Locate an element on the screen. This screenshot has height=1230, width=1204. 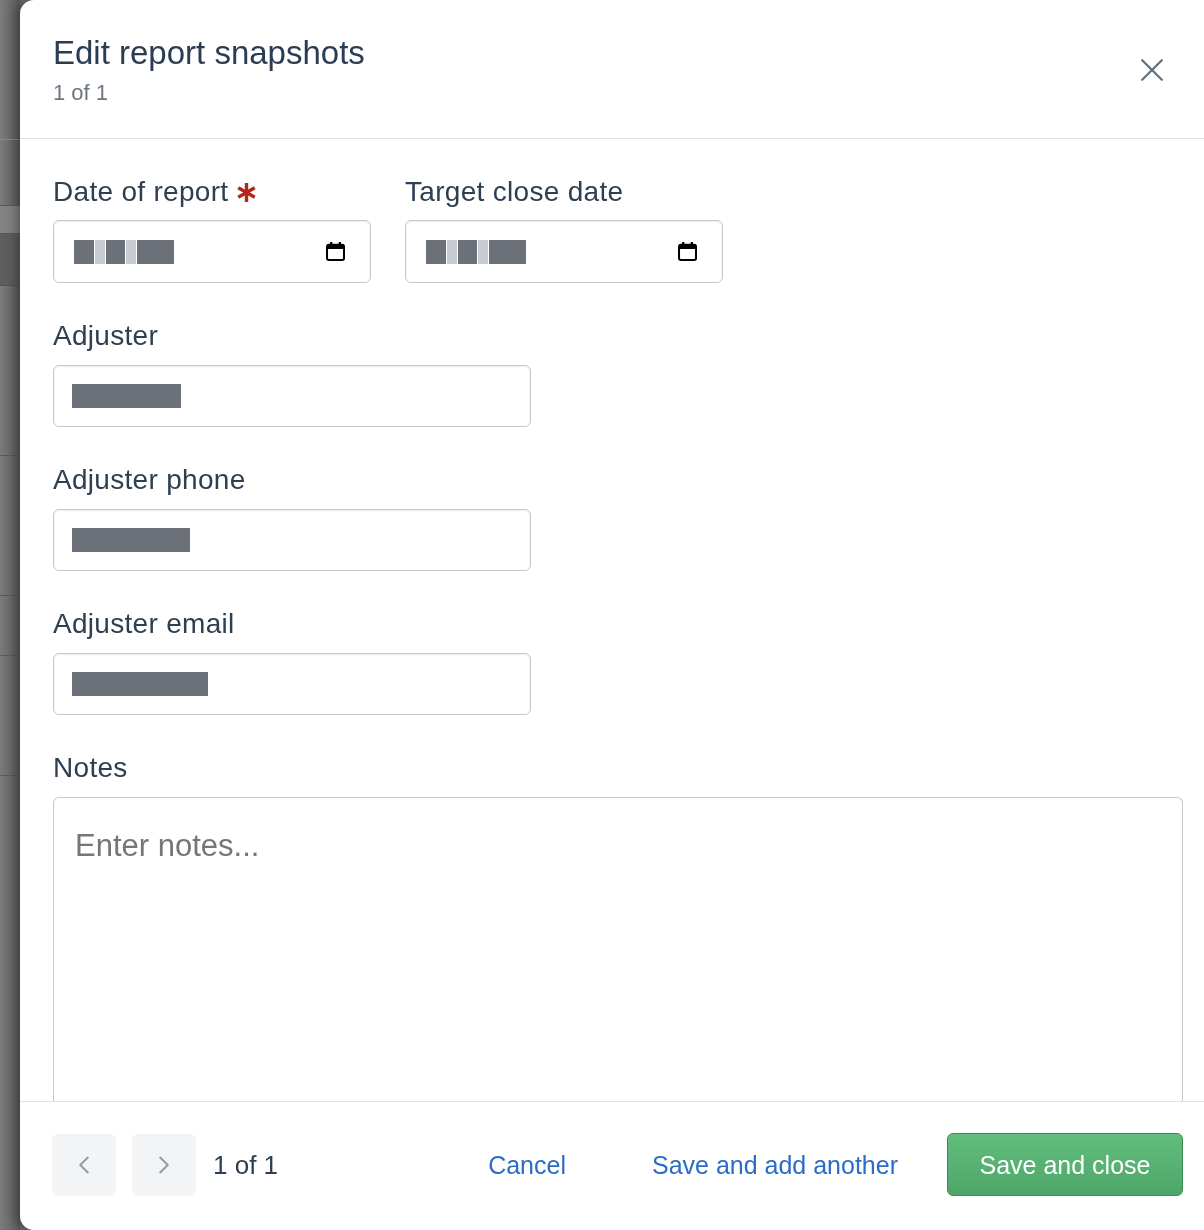
dialog-title: Edit report snapshots is located at coordinates (209, 53).